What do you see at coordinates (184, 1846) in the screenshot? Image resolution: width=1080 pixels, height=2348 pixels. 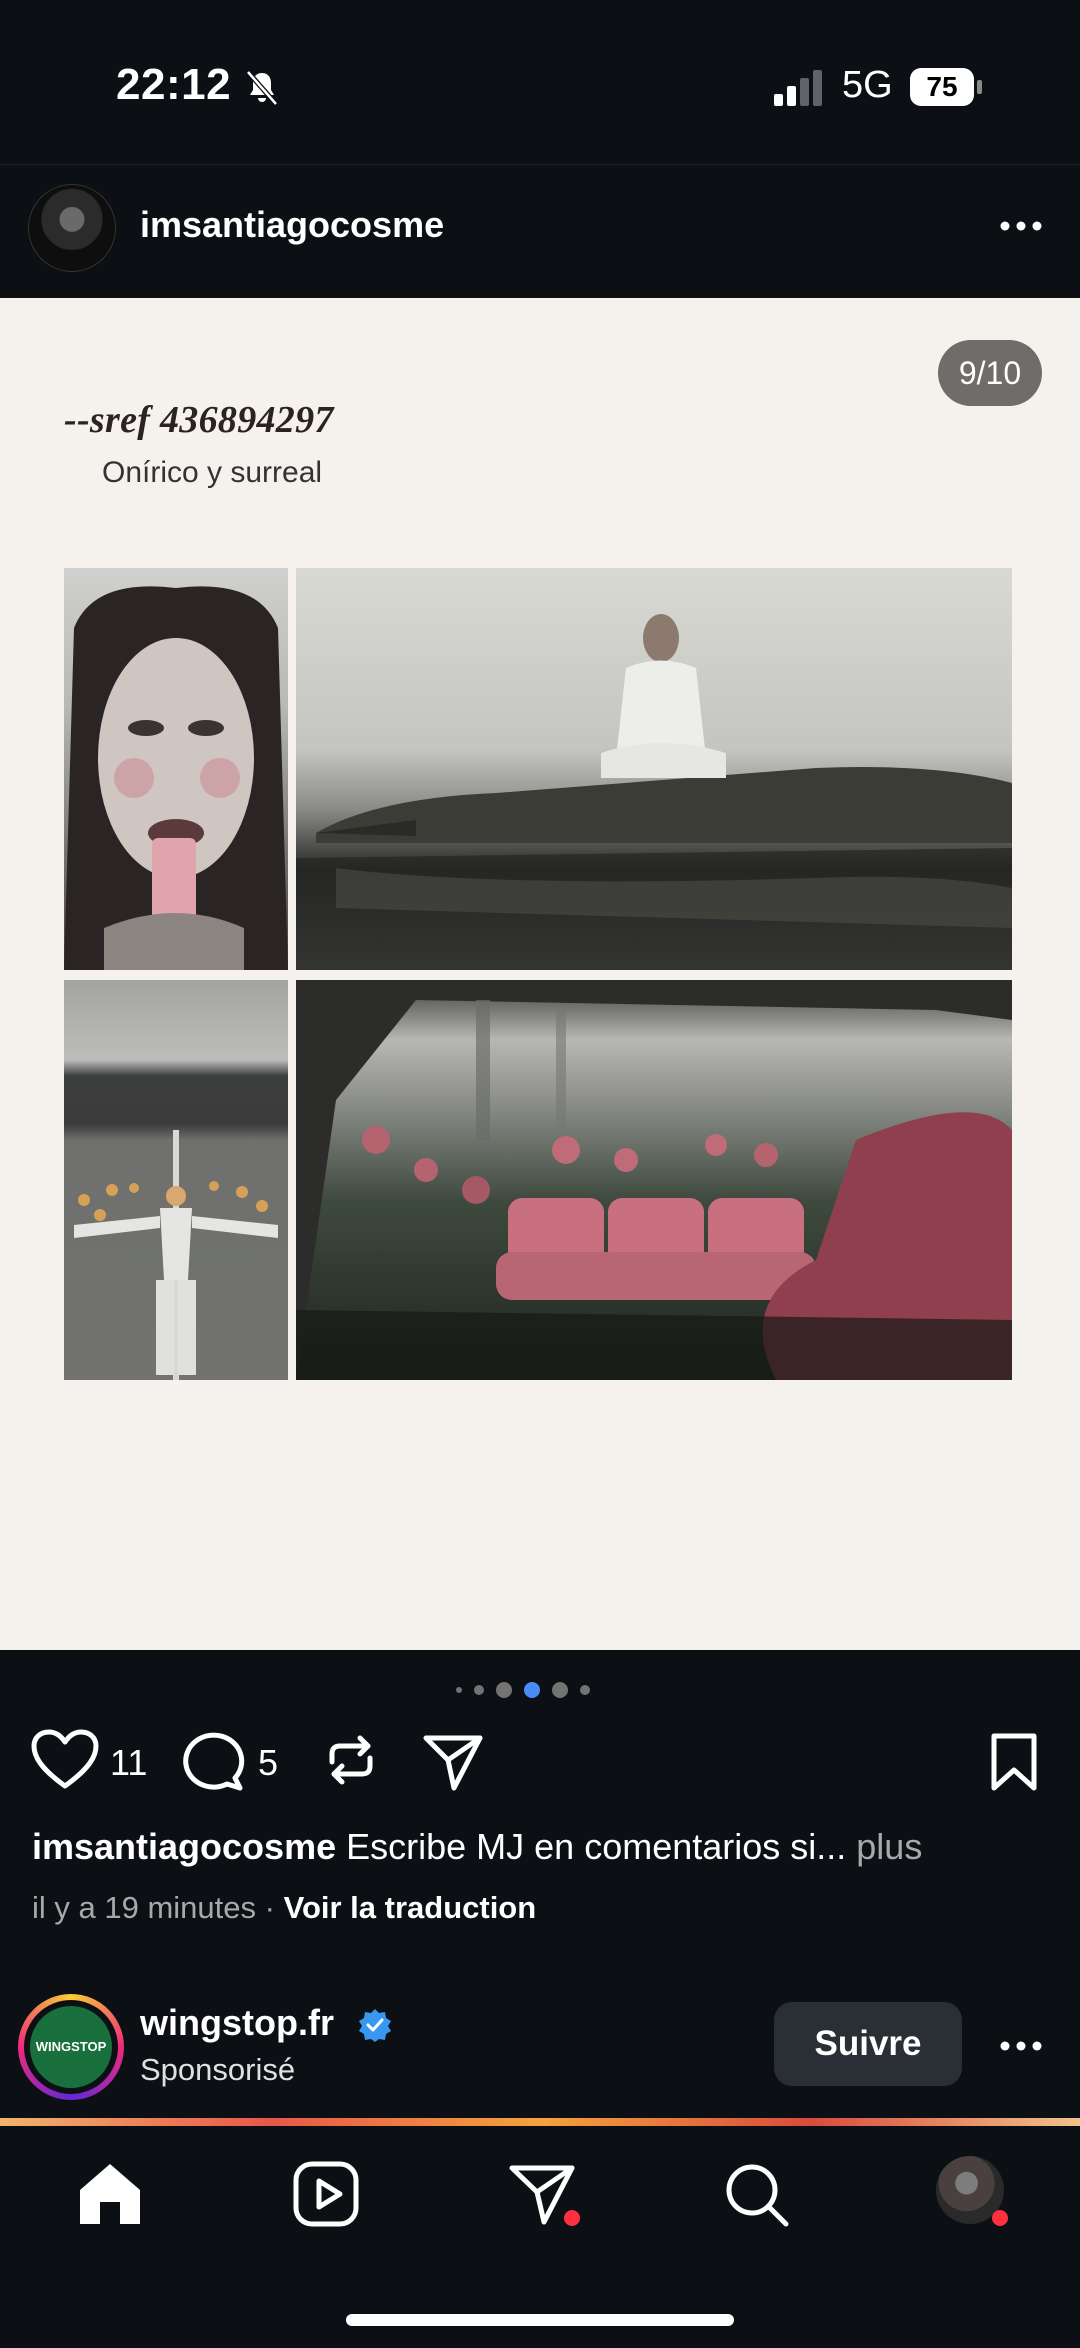 I see `caption-username: imsantiagocosme` at bounding box center [184, 1846].